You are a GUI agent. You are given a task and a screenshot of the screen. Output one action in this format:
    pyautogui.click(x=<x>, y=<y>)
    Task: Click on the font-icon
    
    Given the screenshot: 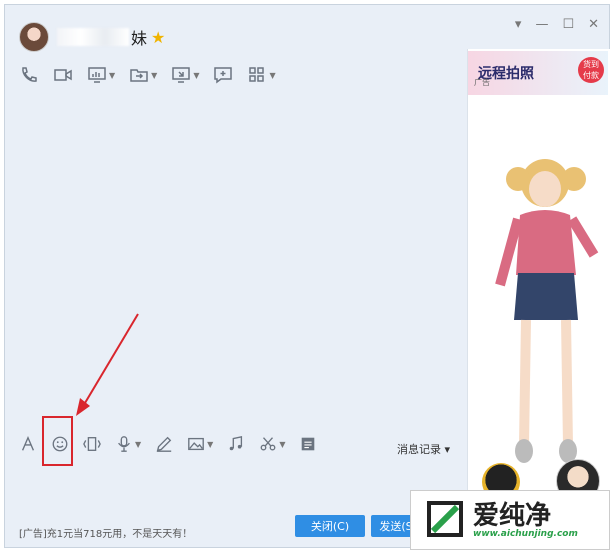 What is the action you would take?
    pyautogui.click(x=28, y=443)
    